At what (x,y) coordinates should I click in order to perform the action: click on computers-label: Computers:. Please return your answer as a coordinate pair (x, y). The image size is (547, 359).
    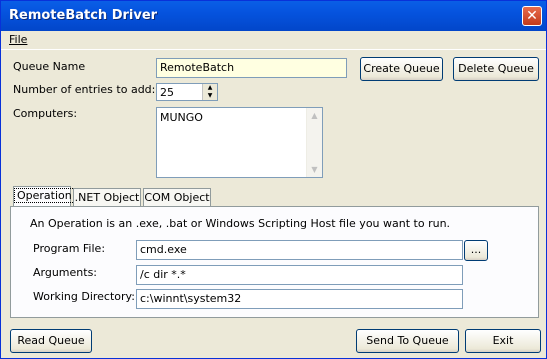
    Looking at the image, I should click on (45, 113).